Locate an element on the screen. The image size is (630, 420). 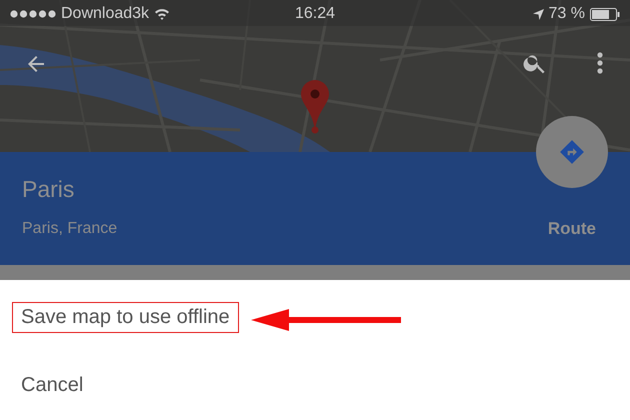
clock-time: 16:24 is located at coordinates (315, 14).